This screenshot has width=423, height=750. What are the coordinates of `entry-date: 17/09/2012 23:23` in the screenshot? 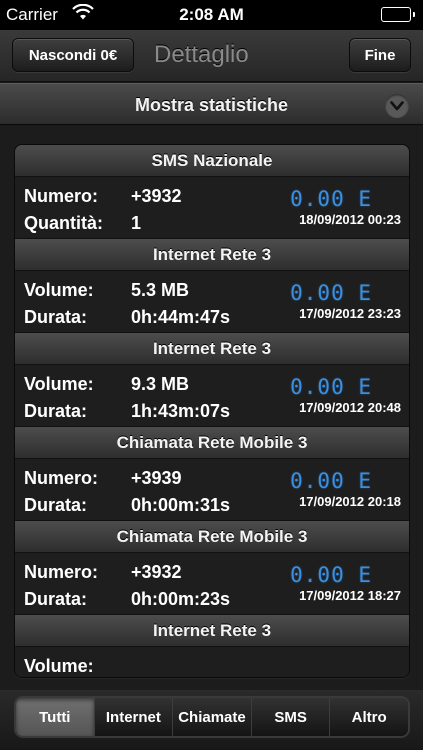 It's located at (350, 313).